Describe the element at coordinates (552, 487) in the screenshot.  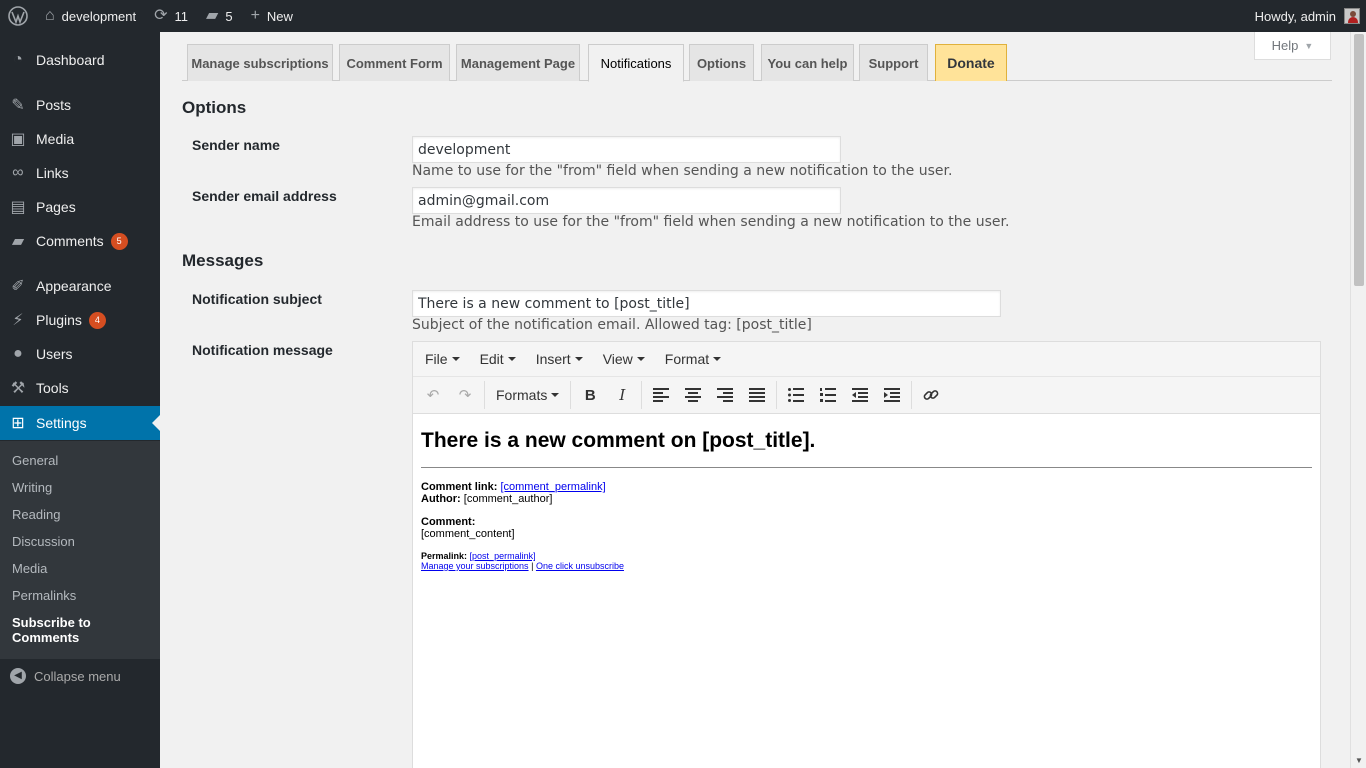
I see `comment-permalink-link: [comment_permalink]` at that location.